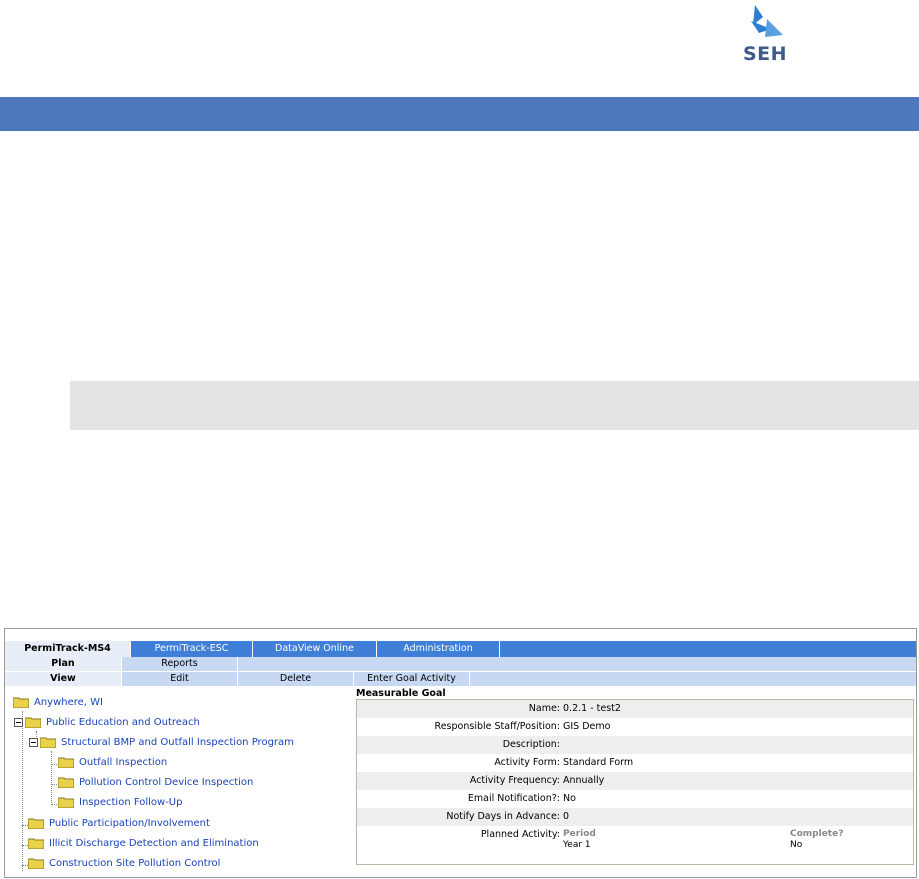 The image size is (919, 879). I want to click on field-label: Email Notification?:, so click(513, 798).